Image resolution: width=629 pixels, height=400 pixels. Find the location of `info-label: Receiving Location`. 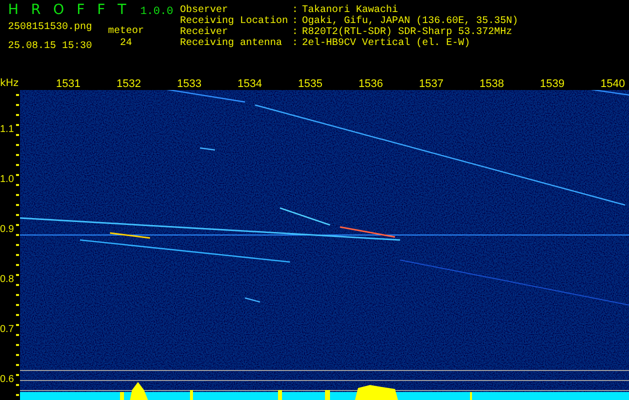

info-label: Receiving Location is located at coordinates (234, 21).